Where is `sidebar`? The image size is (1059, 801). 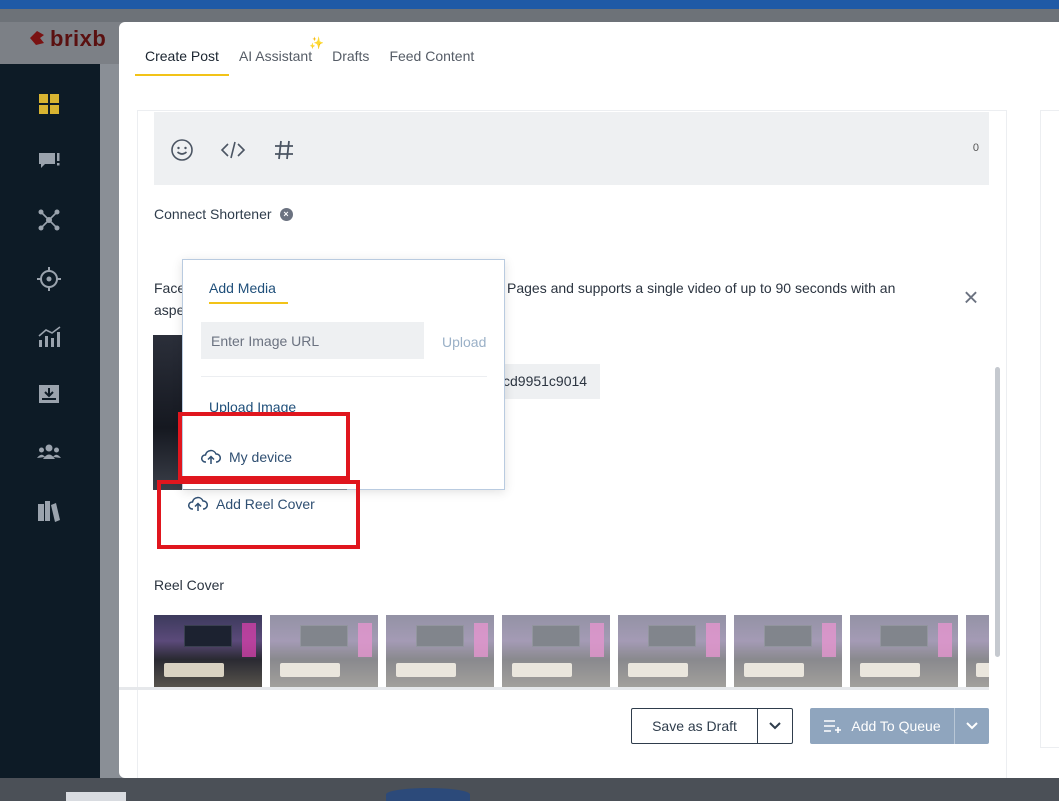
sidebar is located at coordinates (50, 432).